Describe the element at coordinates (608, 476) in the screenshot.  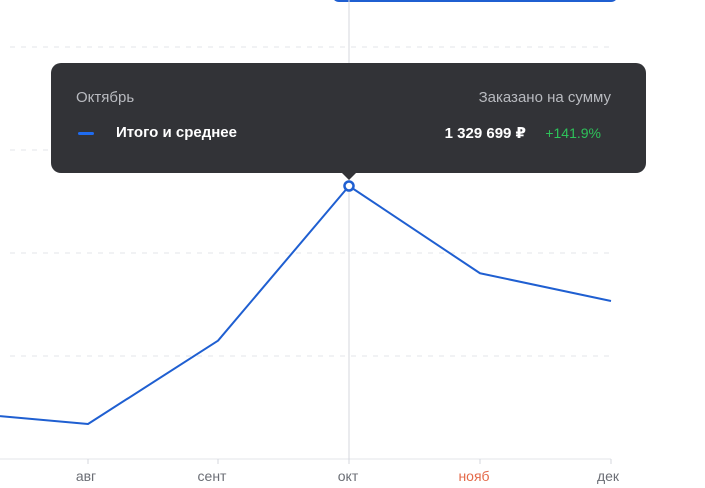
I see `x-tick-label-dec: дек` at that location.